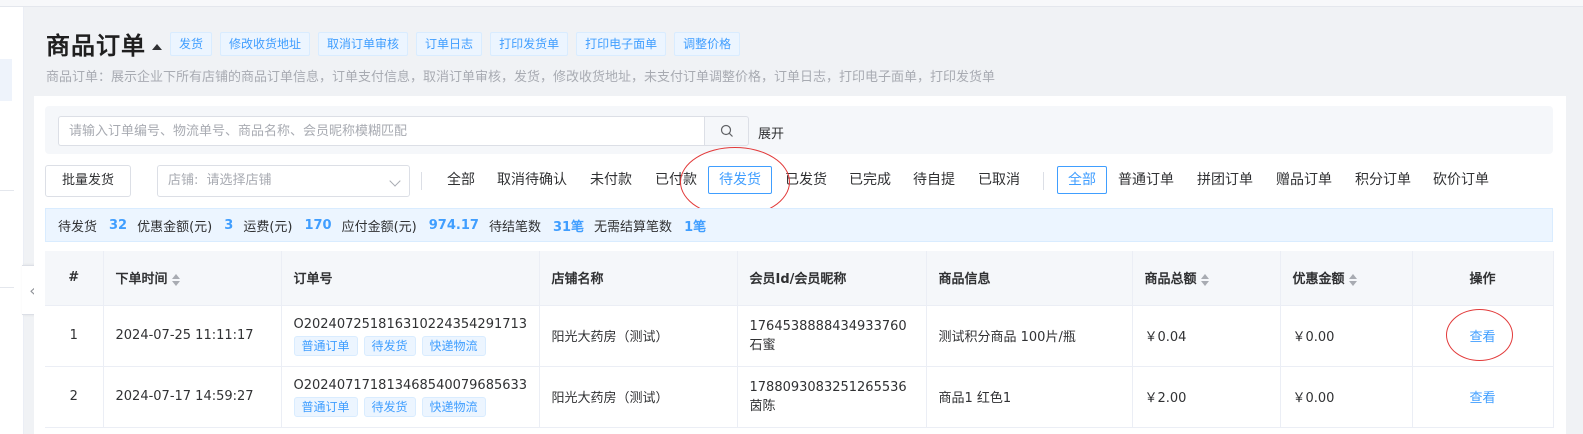  Describe the element at coordinates (410, 278) in the screenshot. I see `column-header-order-no: 订单号` at that location.